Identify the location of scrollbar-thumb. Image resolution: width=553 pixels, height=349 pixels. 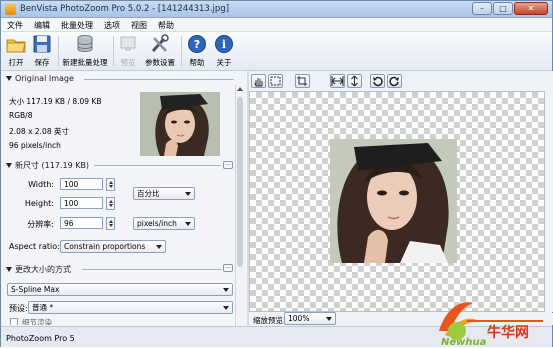
(240, 182).